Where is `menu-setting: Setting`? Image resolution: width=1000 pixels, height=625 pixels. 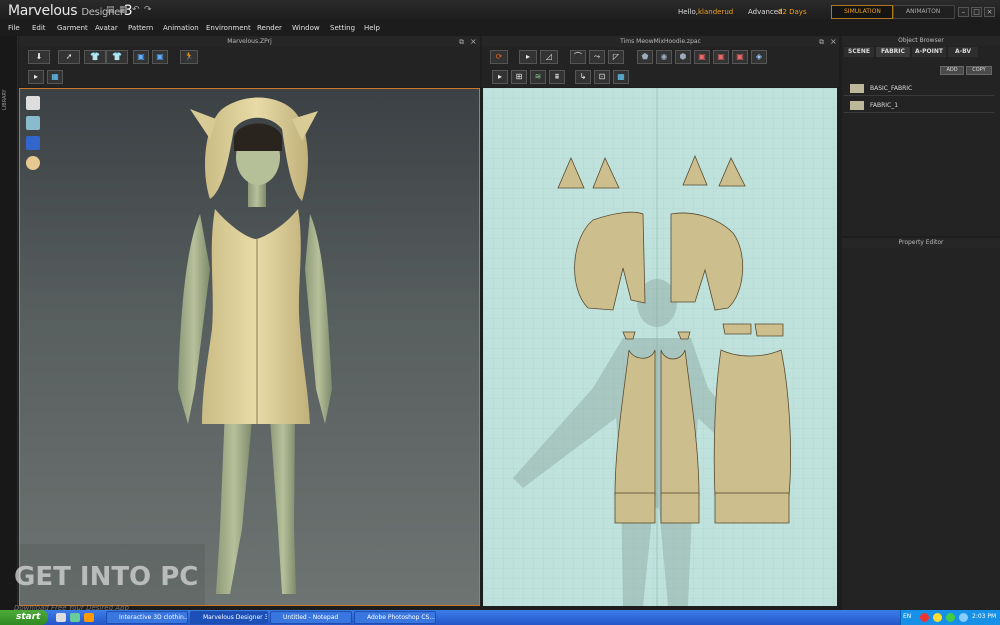
menu-setting: Setting is located at coordinates (342, 28).